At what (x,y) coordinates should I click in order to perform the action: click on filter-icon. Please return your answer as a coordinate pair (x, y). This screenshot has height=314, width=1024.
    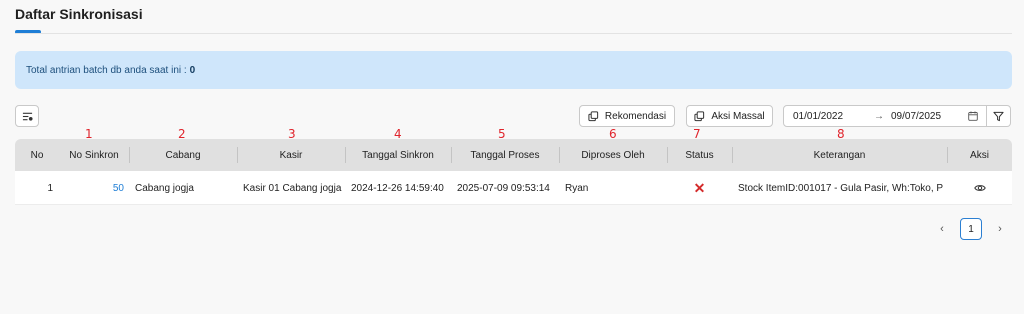
    Looking at the image, I should click on (998, 116).